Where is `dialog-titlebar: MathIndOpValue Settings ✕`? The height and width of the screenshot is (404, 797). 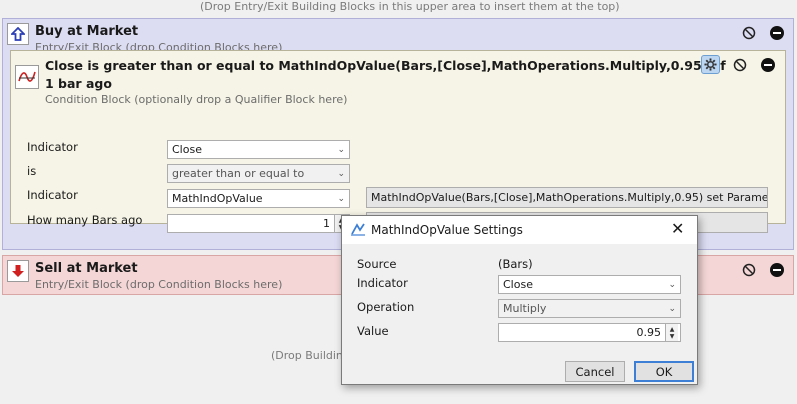
dialog-titlebar: MathIndOpValue Settings ✕ is located at coordinates (519, 230).